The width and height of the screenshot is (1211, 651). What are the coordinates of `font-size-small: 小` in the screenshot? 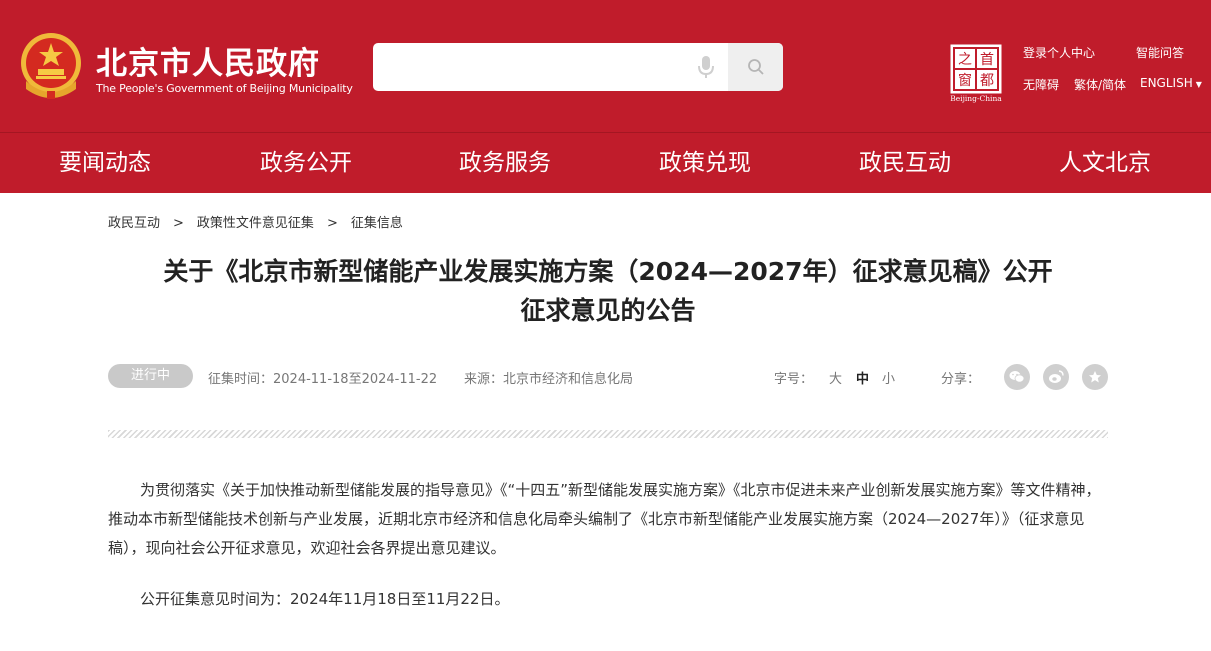 It's located at (888, 377).